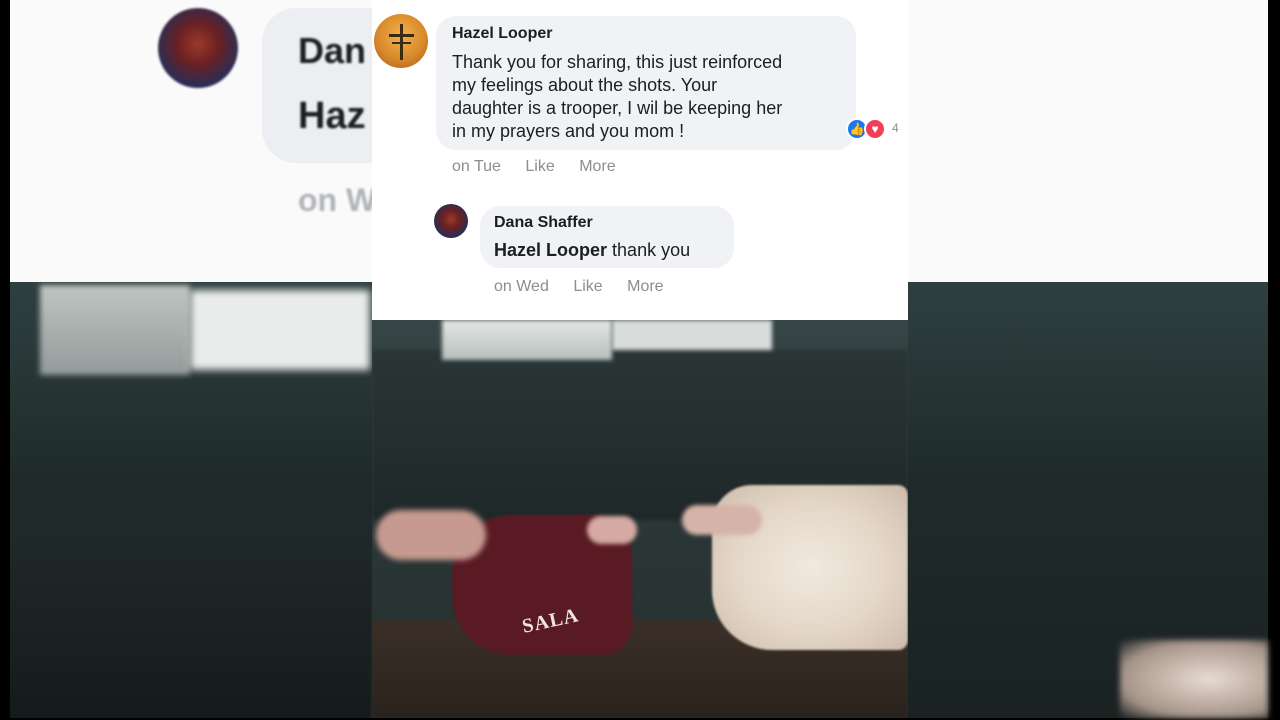 This screenshot has width=1280, height=720. I want to click on backdrop-comment-meta: on W, so click(335, 200).